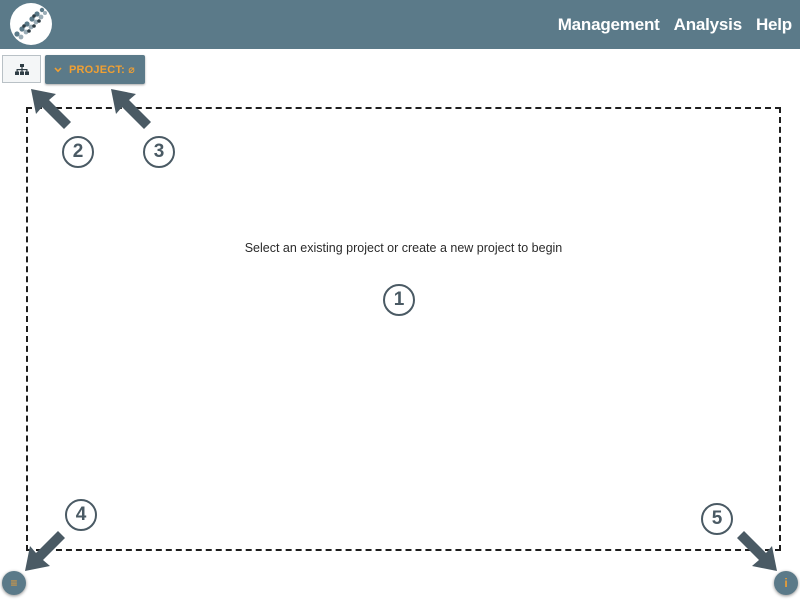 Image resolution: width=800 pixels, height=600 pixels. Describe the element at coordinates (131, 109) in the screenshot. I see `arrow-to-project-button` at that location.